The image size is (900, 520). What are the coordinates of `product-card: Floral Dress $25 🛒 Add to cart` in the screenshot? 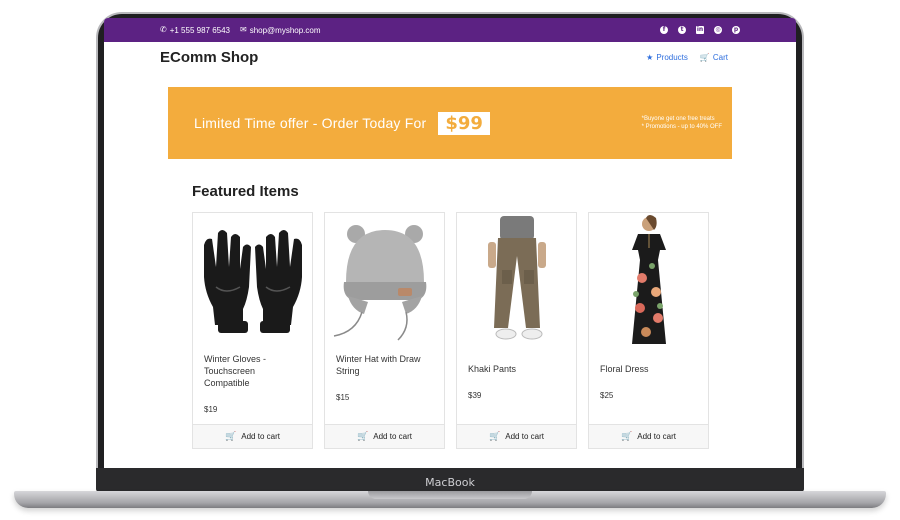 It's located at (648, 330).